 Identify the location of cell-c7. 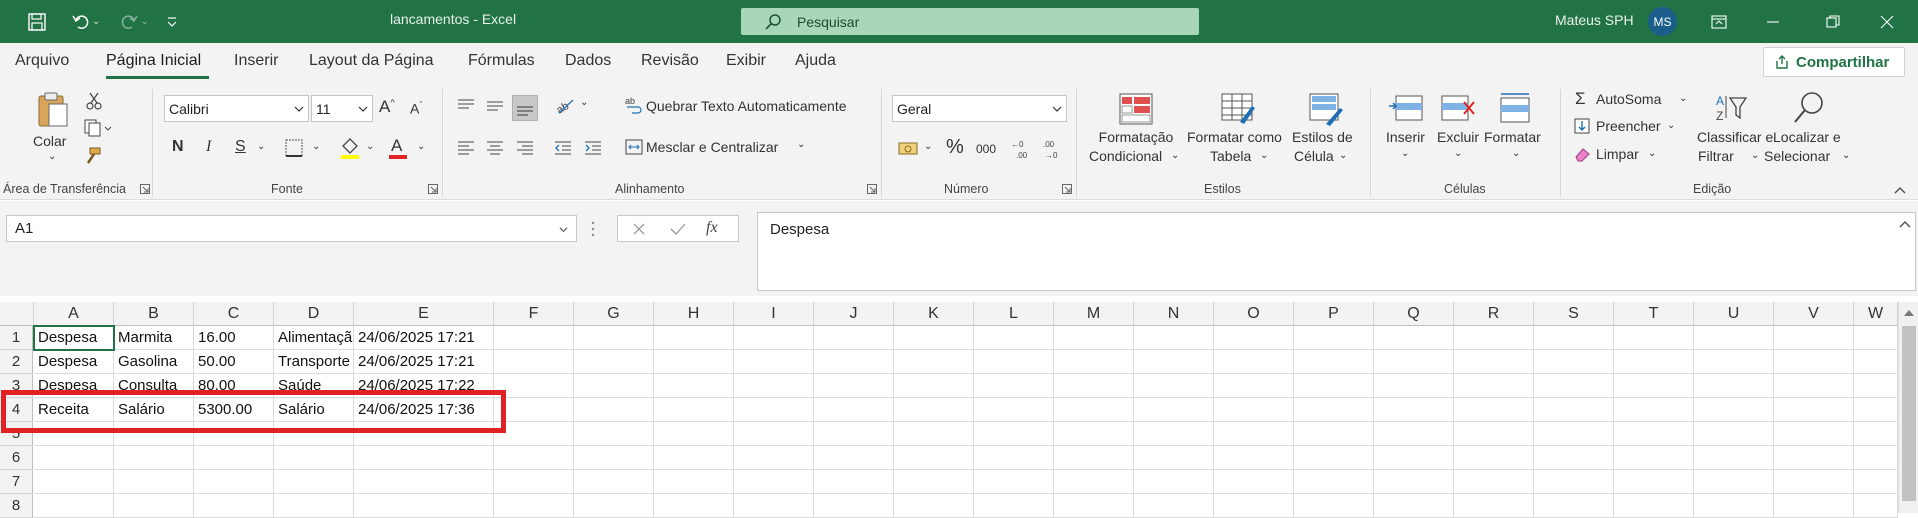
(234, 482).